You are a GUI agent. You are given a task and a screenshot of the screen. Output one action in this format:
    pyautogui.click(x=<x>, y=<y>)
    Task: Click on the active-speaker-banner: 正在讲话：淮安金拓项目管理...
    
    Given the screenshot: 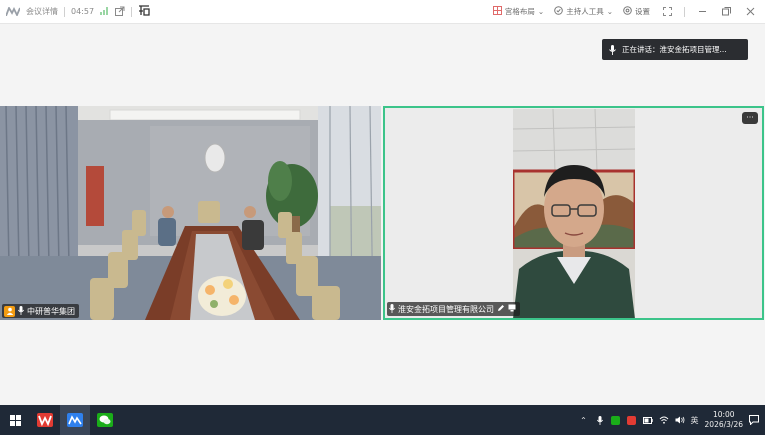 What is the action you would take?
    pyautogui.click(x=675, y=49)
    